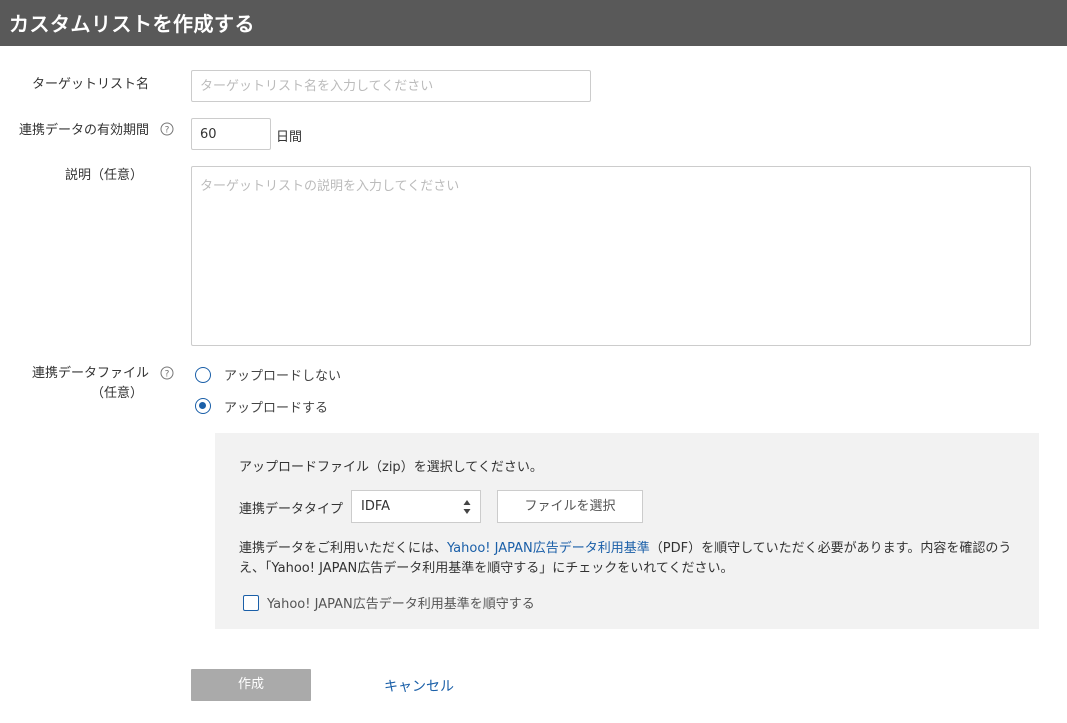 This screenshot has width=1067, height=723. Describe the element at coordinates (291, 509) in the screenshot. I see `data-type-label: 連携データタイプ` at that location.